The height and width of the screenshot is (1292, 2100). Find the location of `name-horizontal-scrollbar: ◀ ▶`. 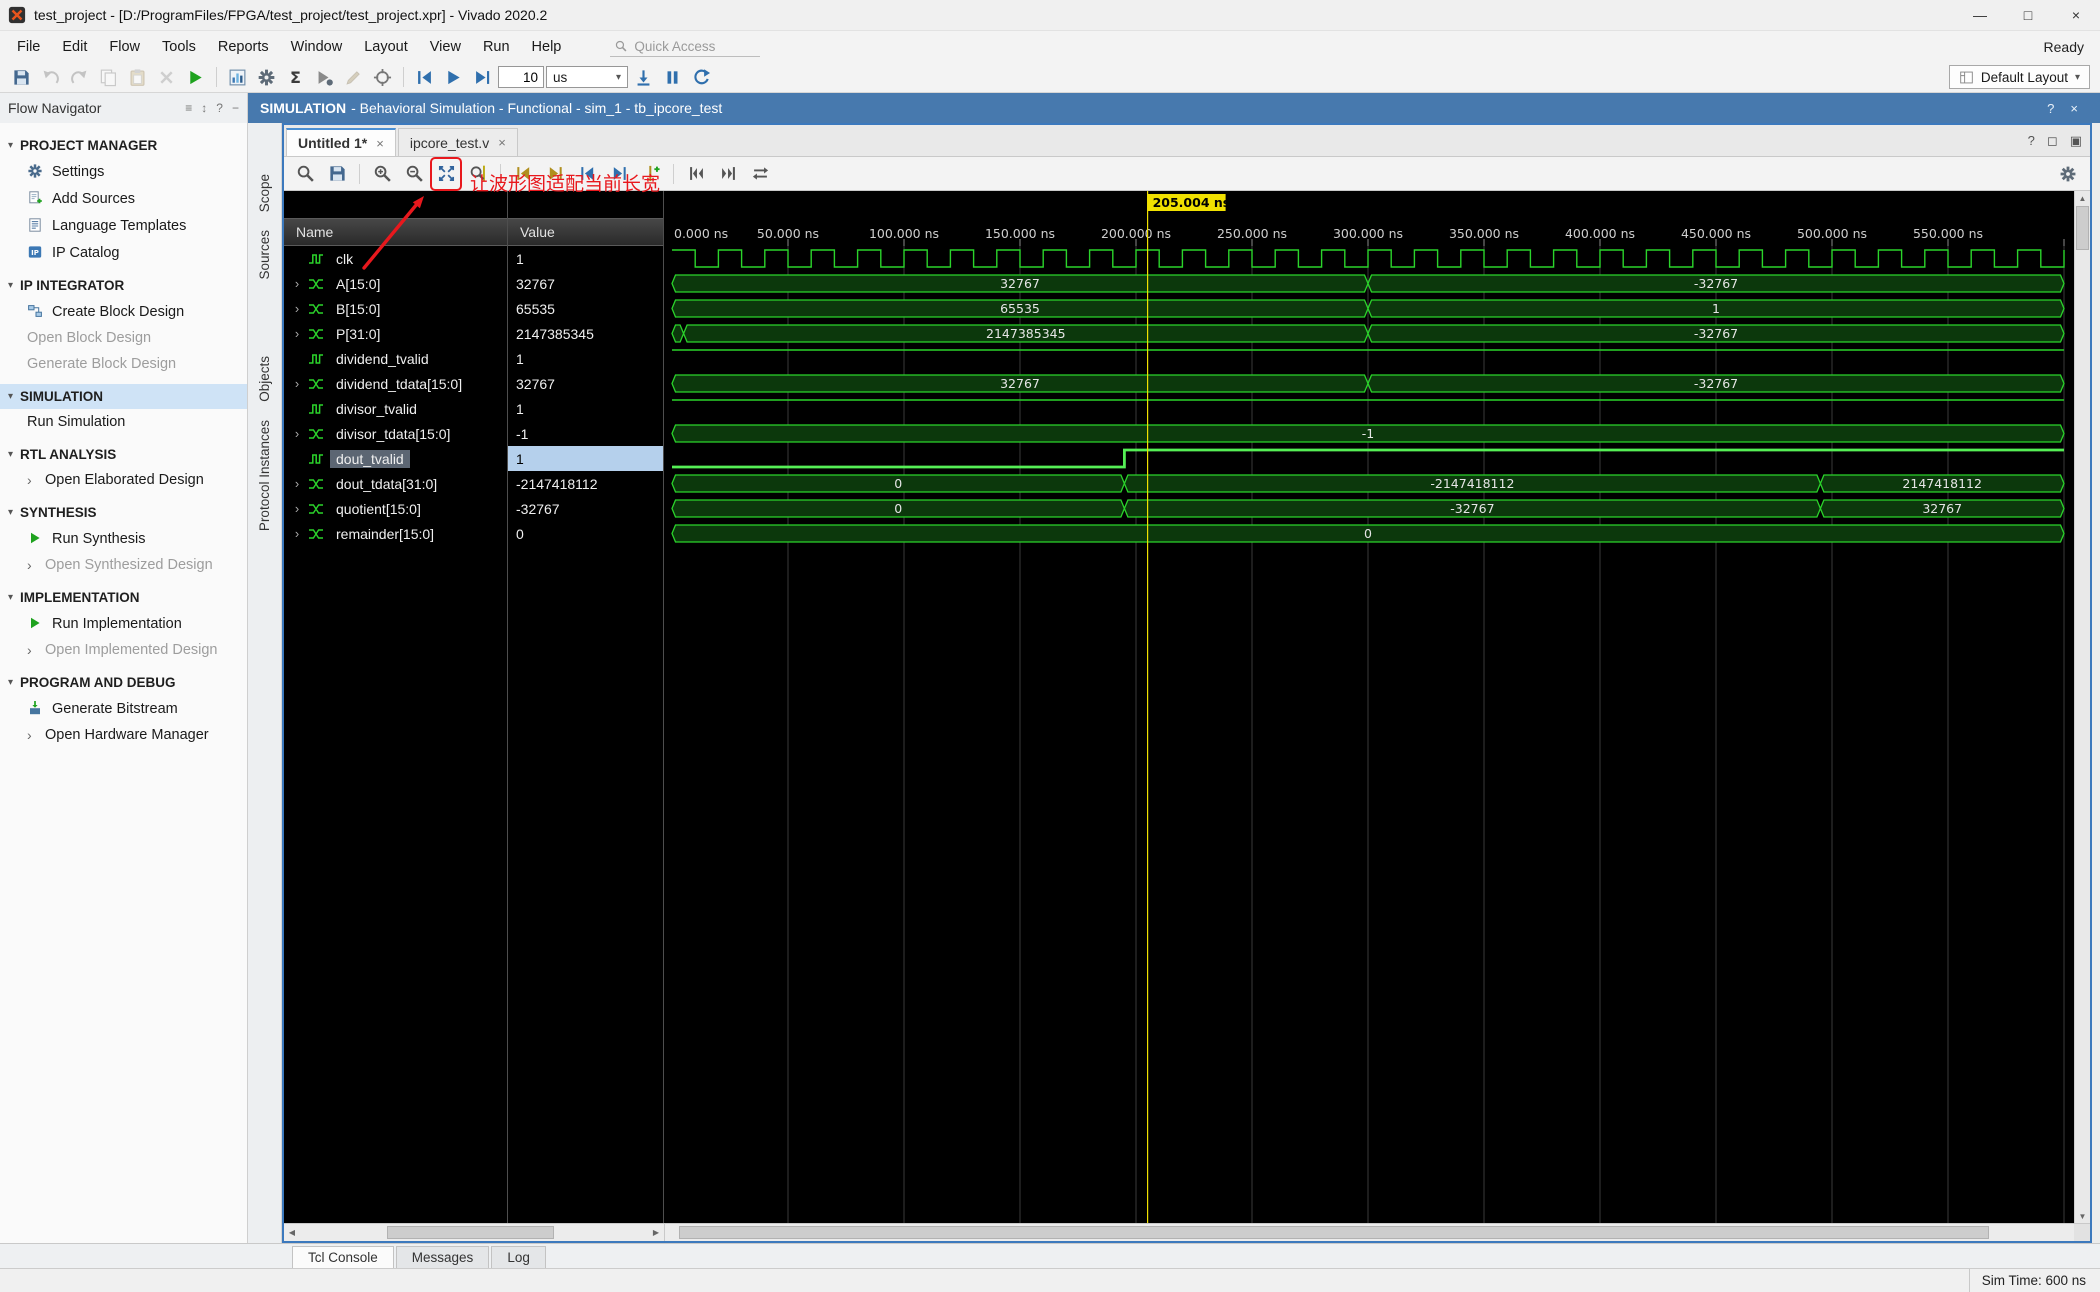

name-horizontal-scrollbar: ◀ ▶ is located at coordinates (474, 1232).